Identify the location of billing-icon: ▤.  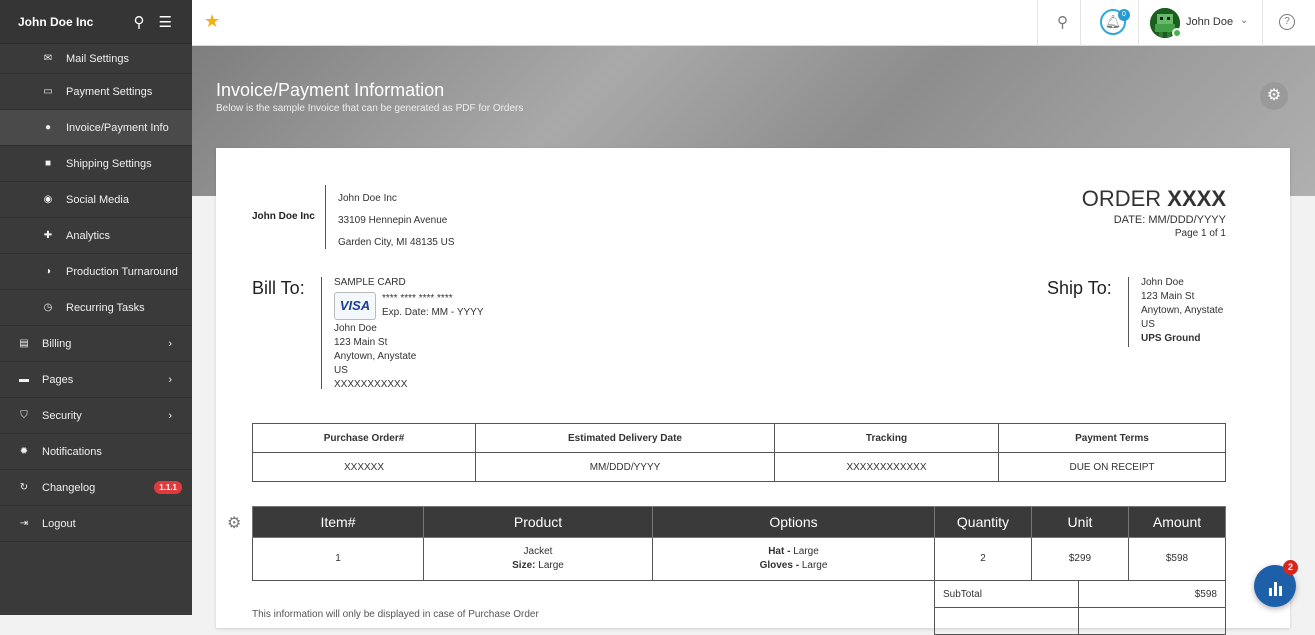
(24, 343).